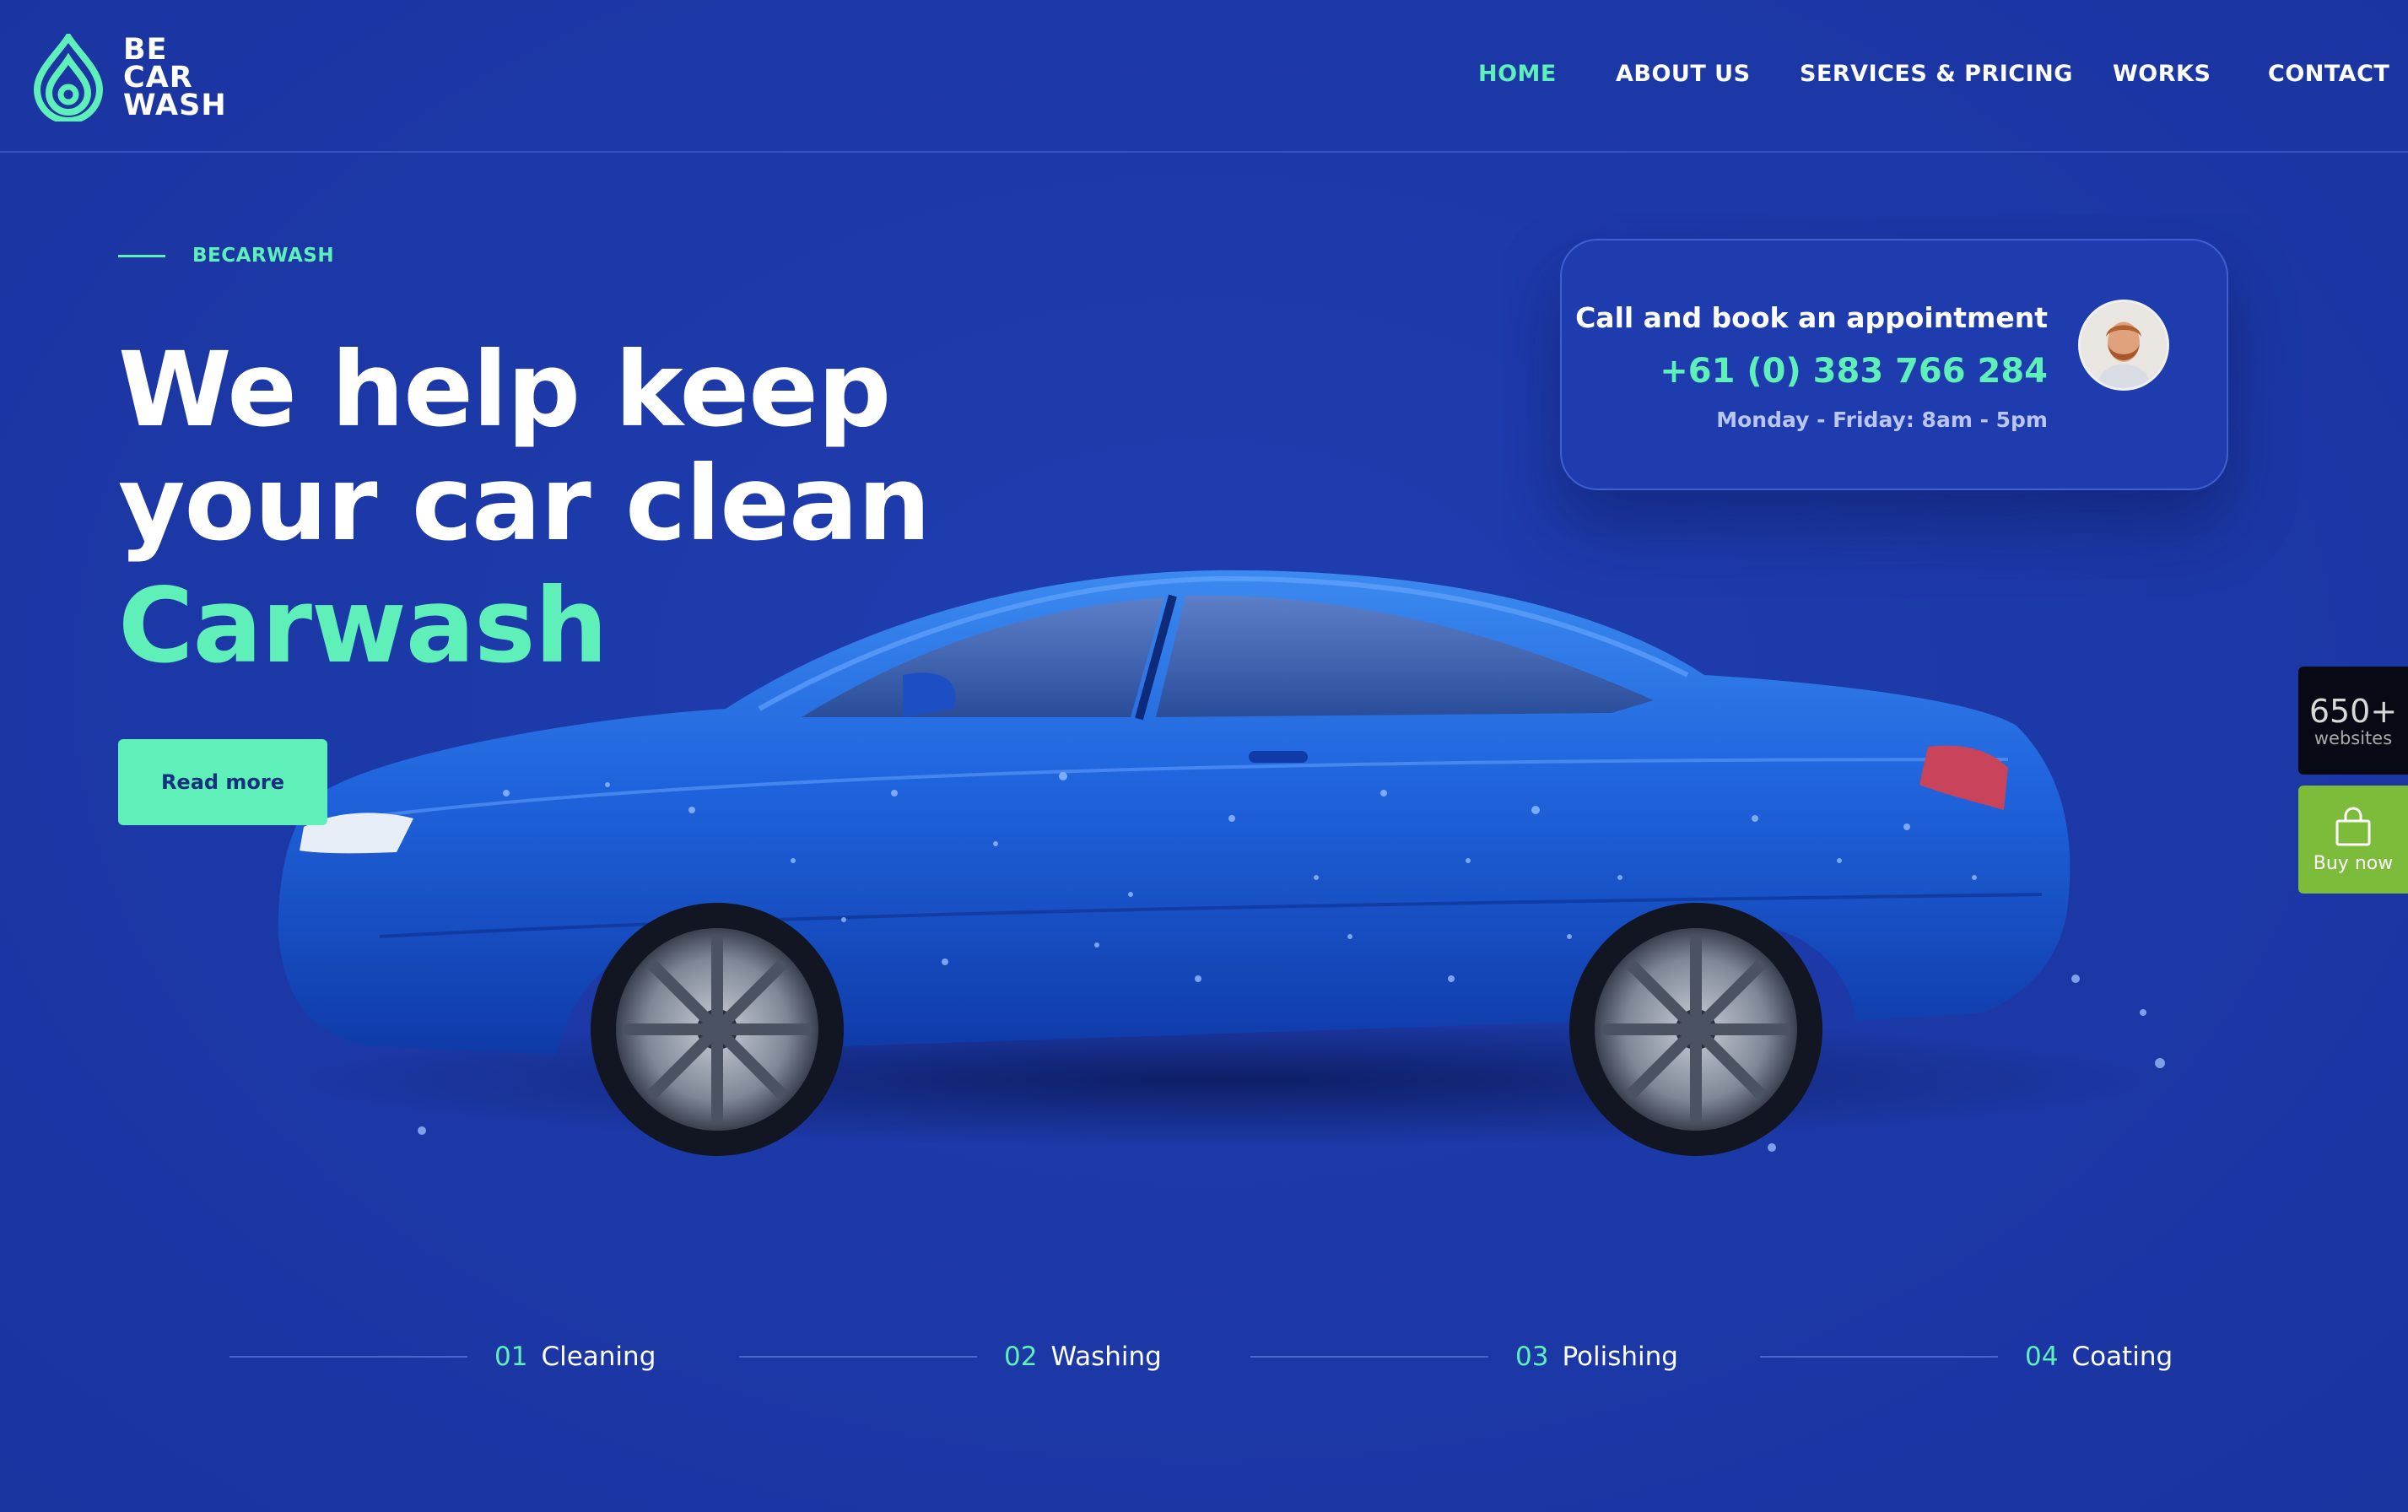  What do you see at coordinates (363, 626) in the screenshot?
I see `headline-accent: Carwash` at bounding box center [363, 626].